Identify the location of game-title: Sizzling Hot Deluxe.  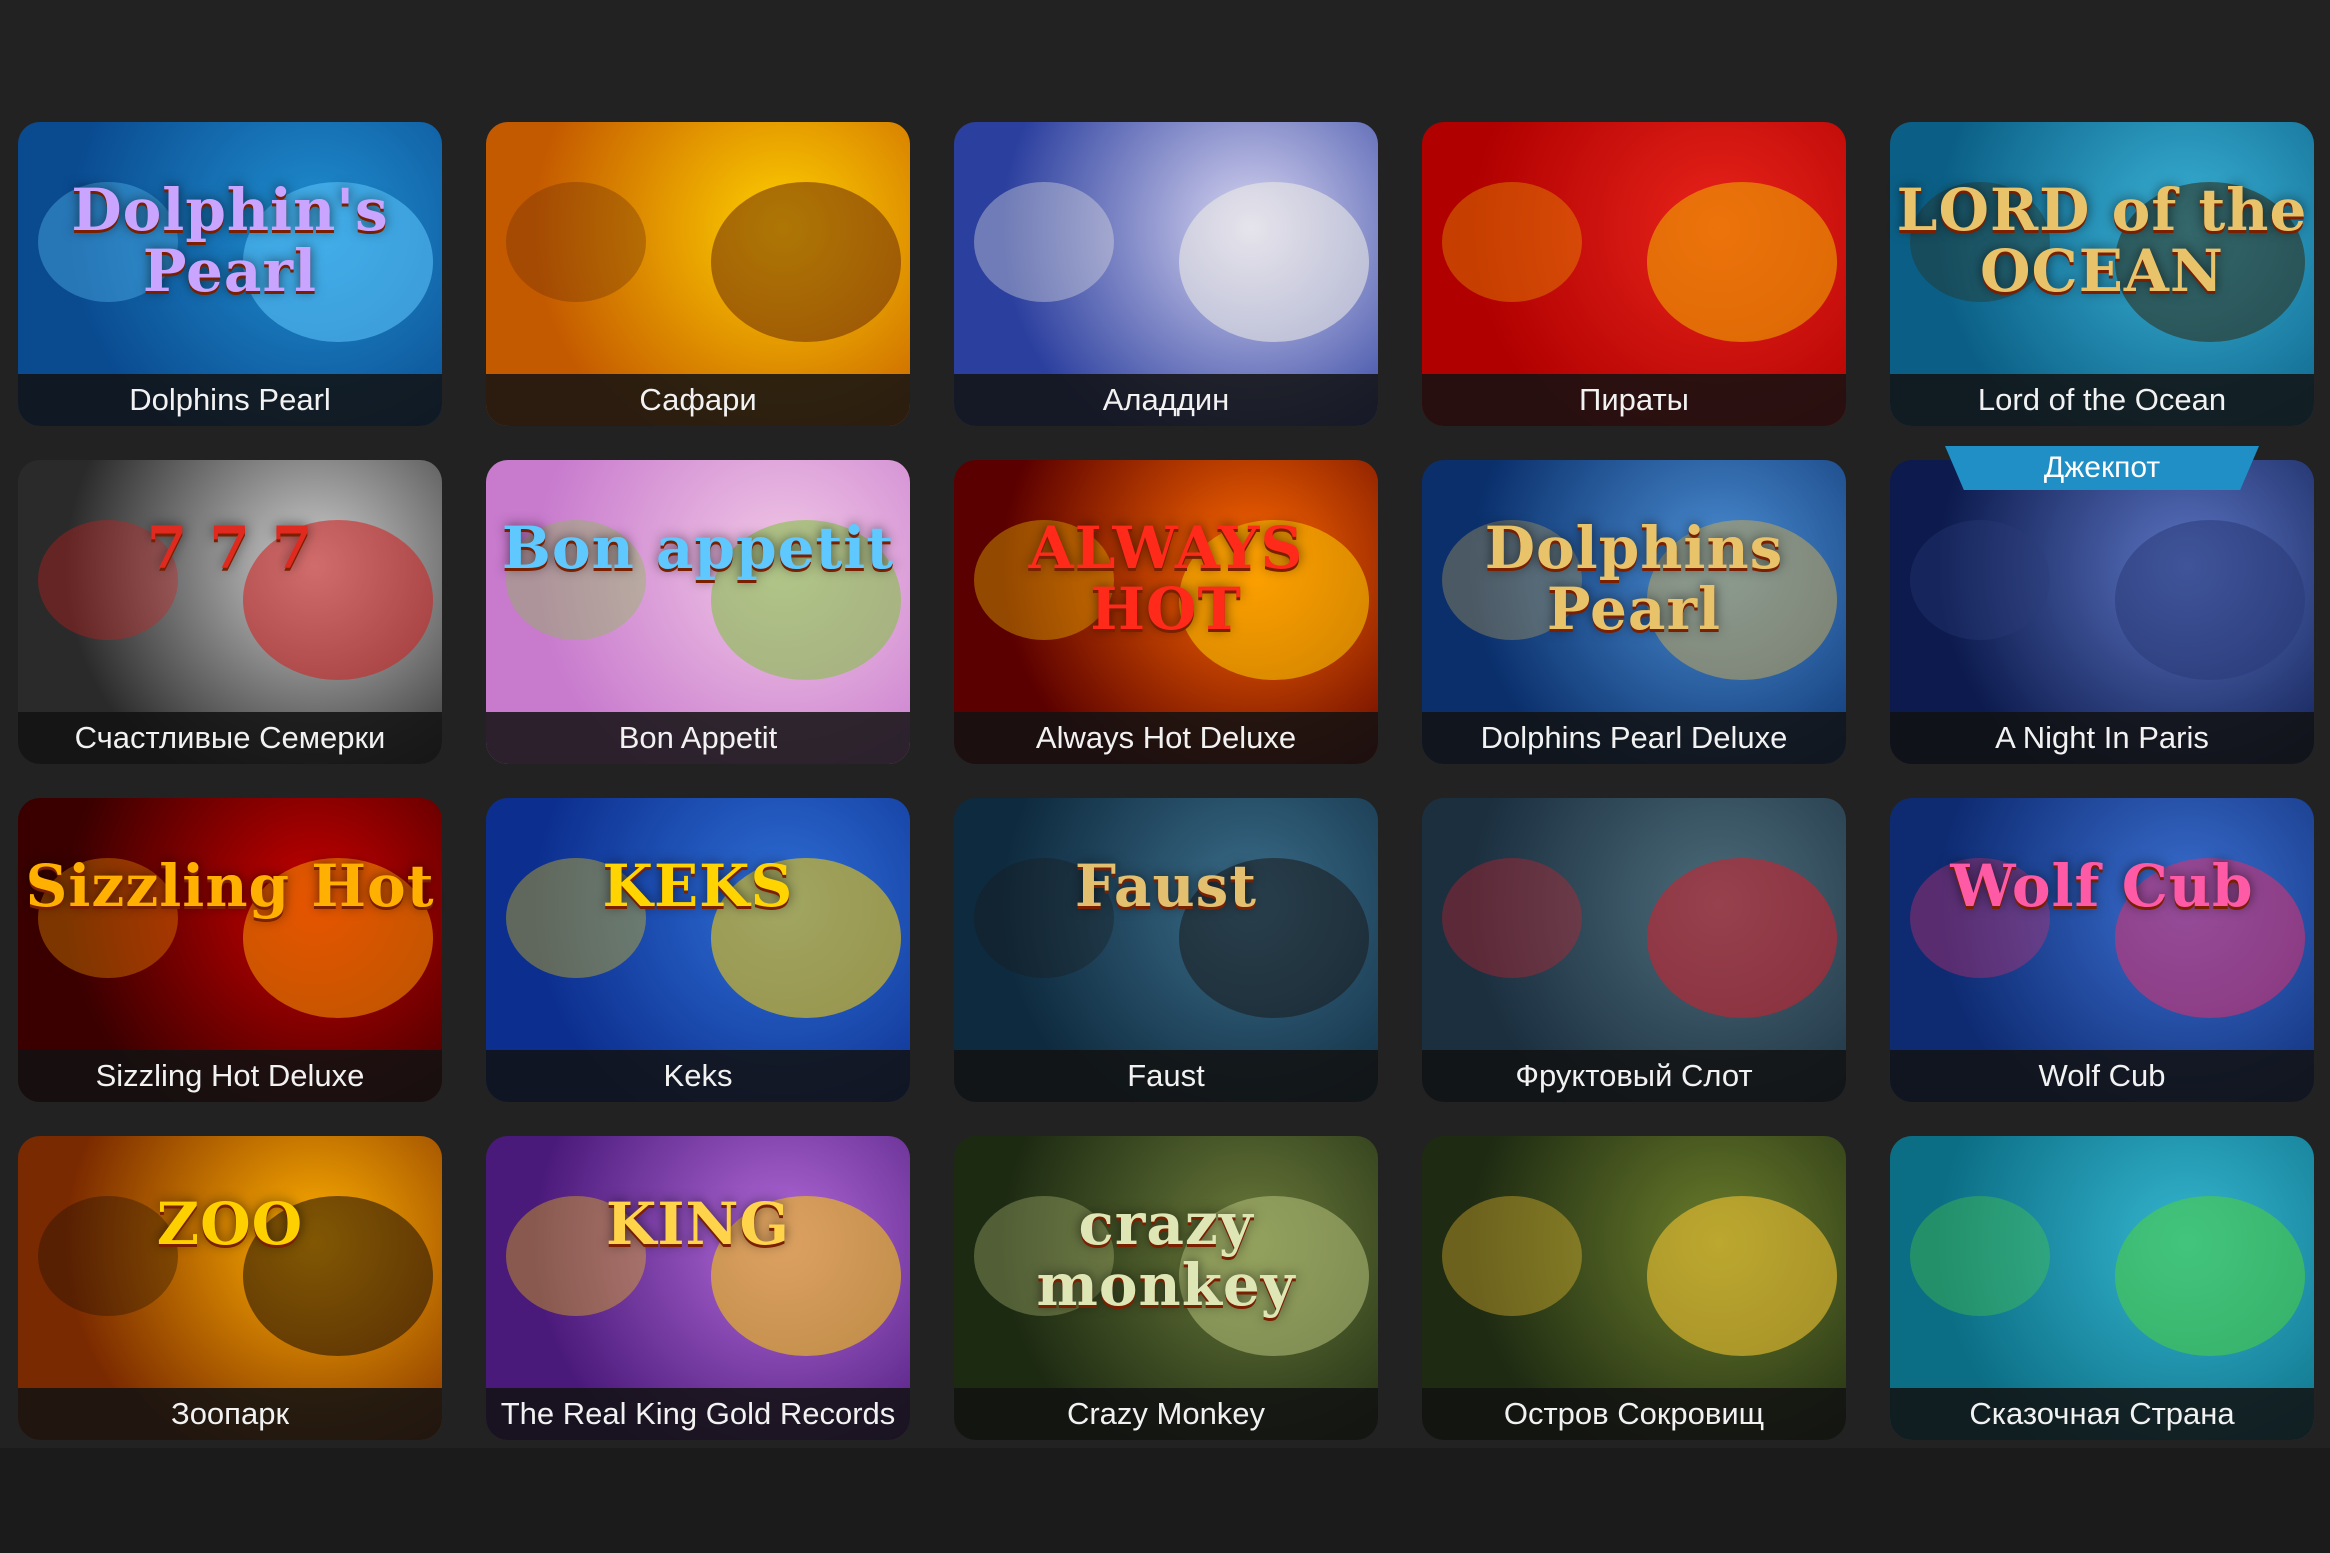
(230, 1076).